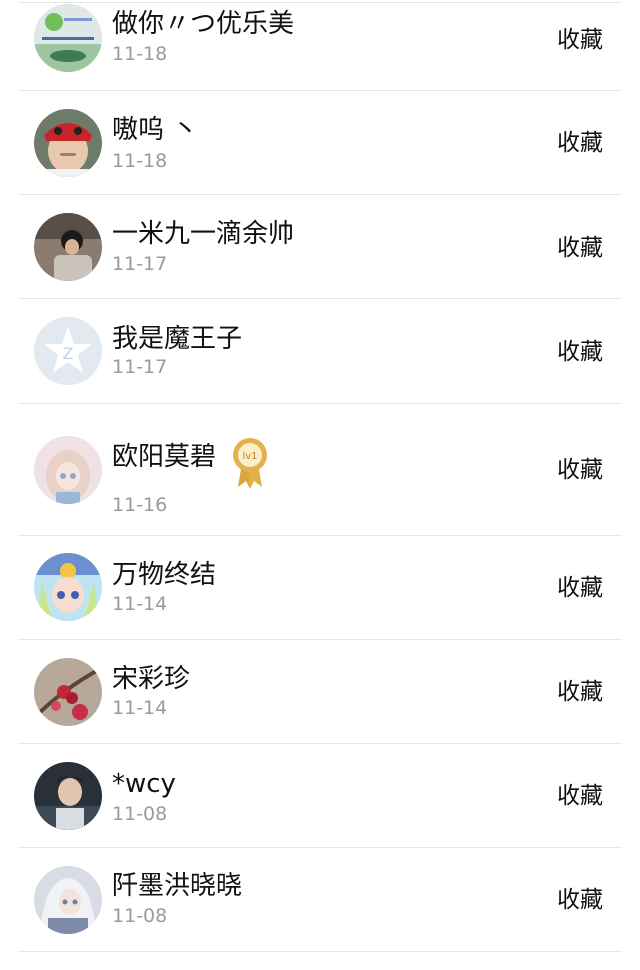  I want to click on list-item: Z 我是魔王子 11-17 收藏, so click(320, 351).